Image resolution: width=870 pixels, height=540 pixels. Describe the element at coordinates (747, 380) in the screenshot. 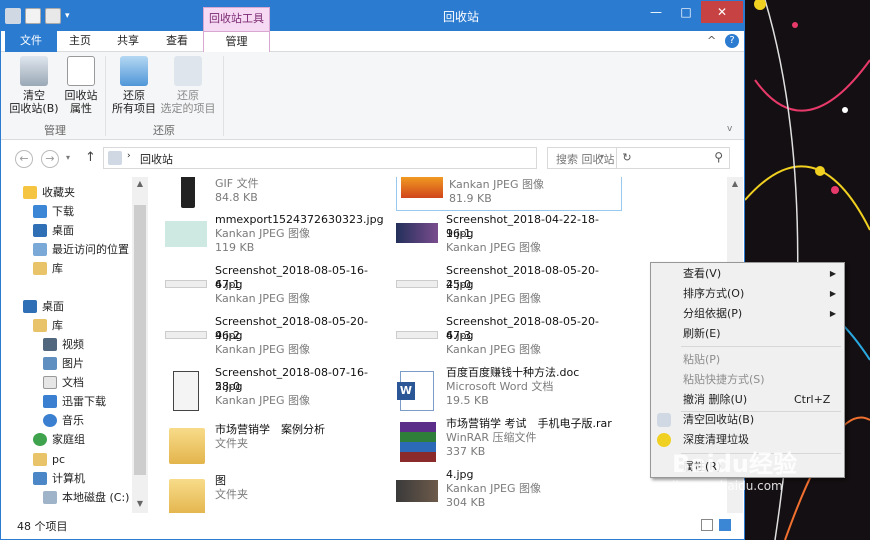

I see `menu-item-paste-shortcut: 粘贴快捷方式(S)` at that location.